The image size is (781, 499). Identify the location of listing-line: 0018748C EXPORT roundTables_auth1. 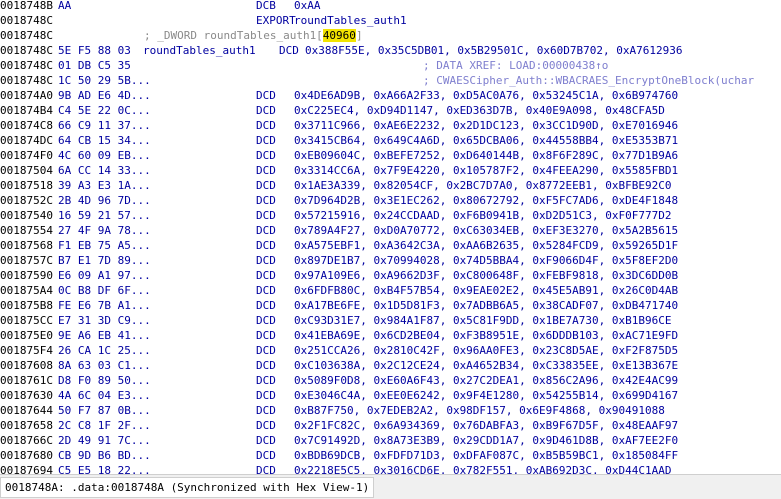
(390, 20).